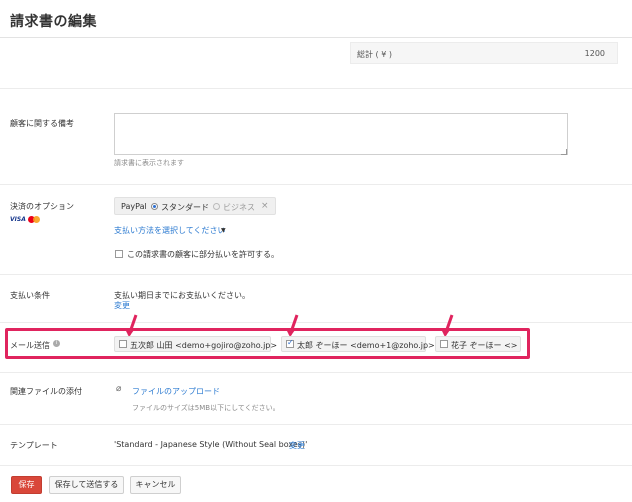  Describe the element at coordinates (564, 152) in the screenshot. I see `resize-grip-icon` at that location.